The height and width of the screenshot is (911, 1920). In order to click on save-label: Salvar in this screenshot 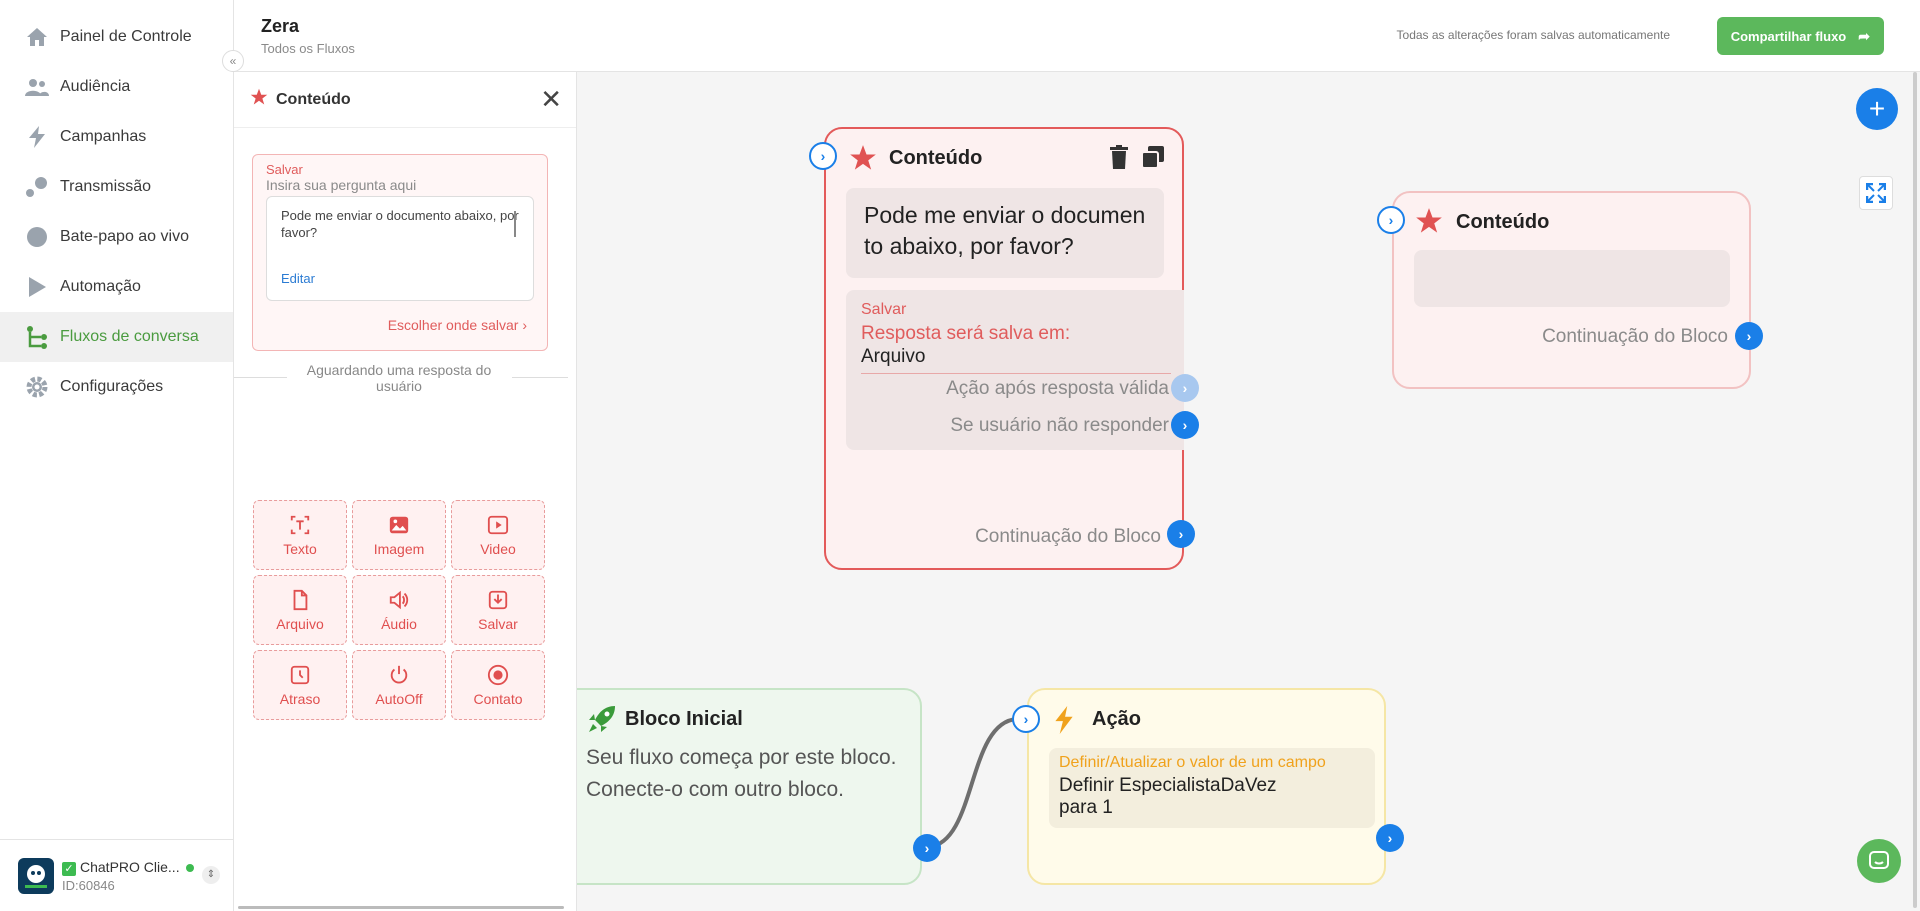, I will do `click(284, 169)`.